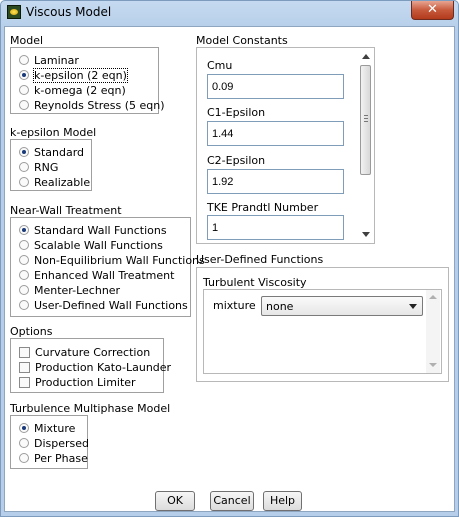 The height and width of the screenshot is (517, 459). What do you see at coordinates (255, 282) in the screenshot?
I see `turbulent-viscosity-title: Turbulent Viscosity` at bounding box center [255, 282].